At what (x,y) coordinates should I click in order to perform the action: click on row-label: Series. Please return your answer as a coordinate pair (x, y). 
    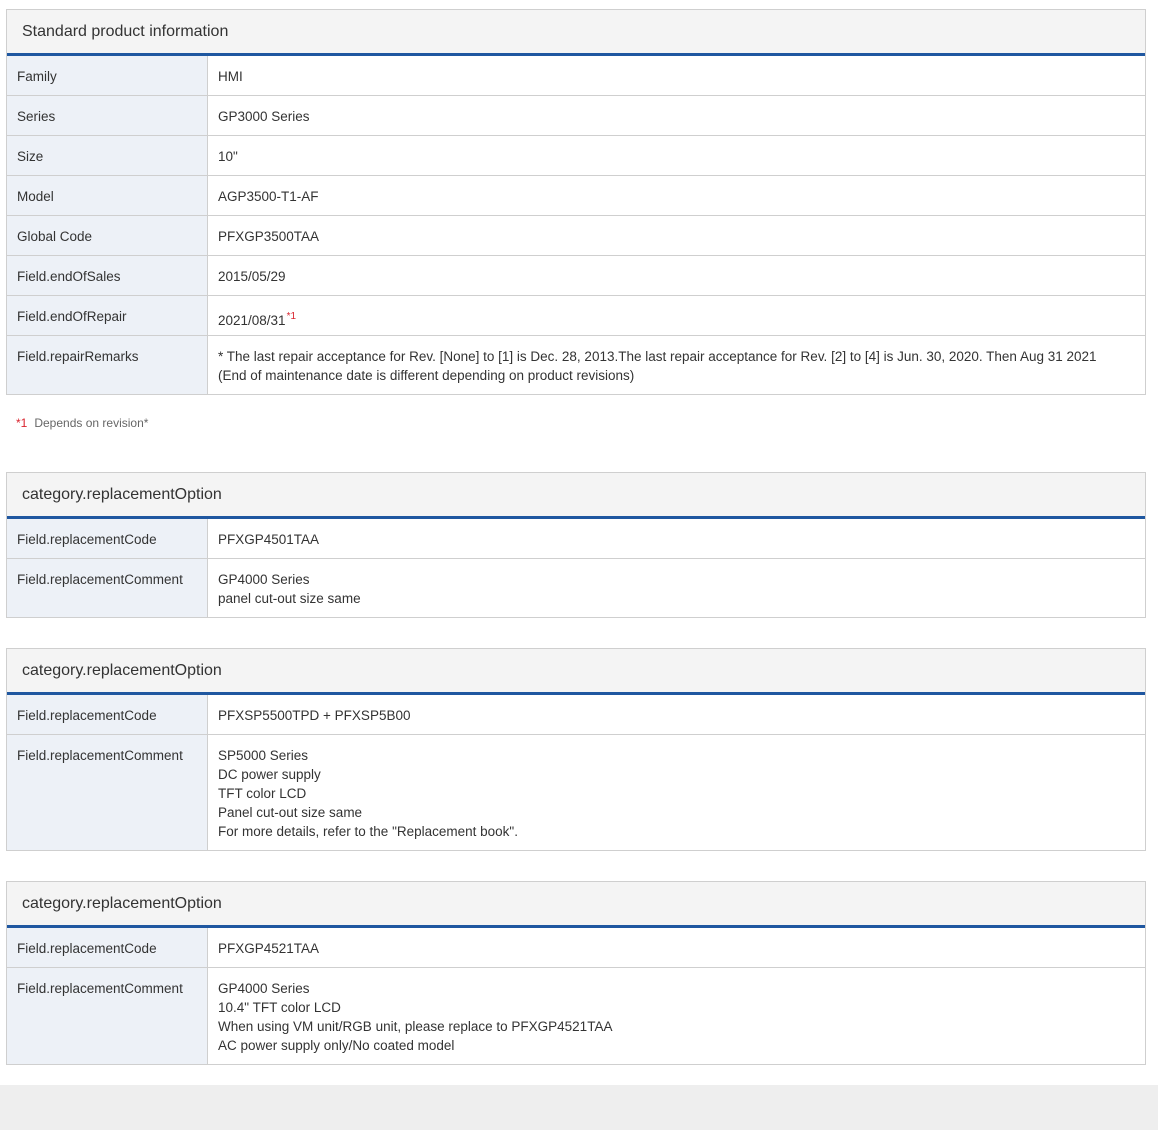
    Looking at the image, I should click on (107, 115).